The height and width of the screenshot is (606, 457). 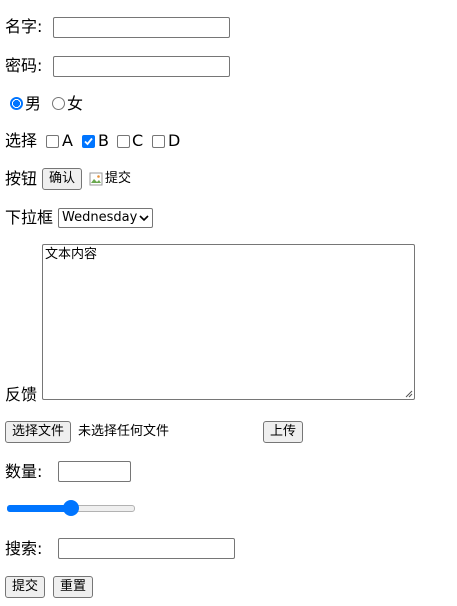 What do you see at coordinates (141, 66) in the screenshot?
I see `password-input` at bounding box center [141, 66].